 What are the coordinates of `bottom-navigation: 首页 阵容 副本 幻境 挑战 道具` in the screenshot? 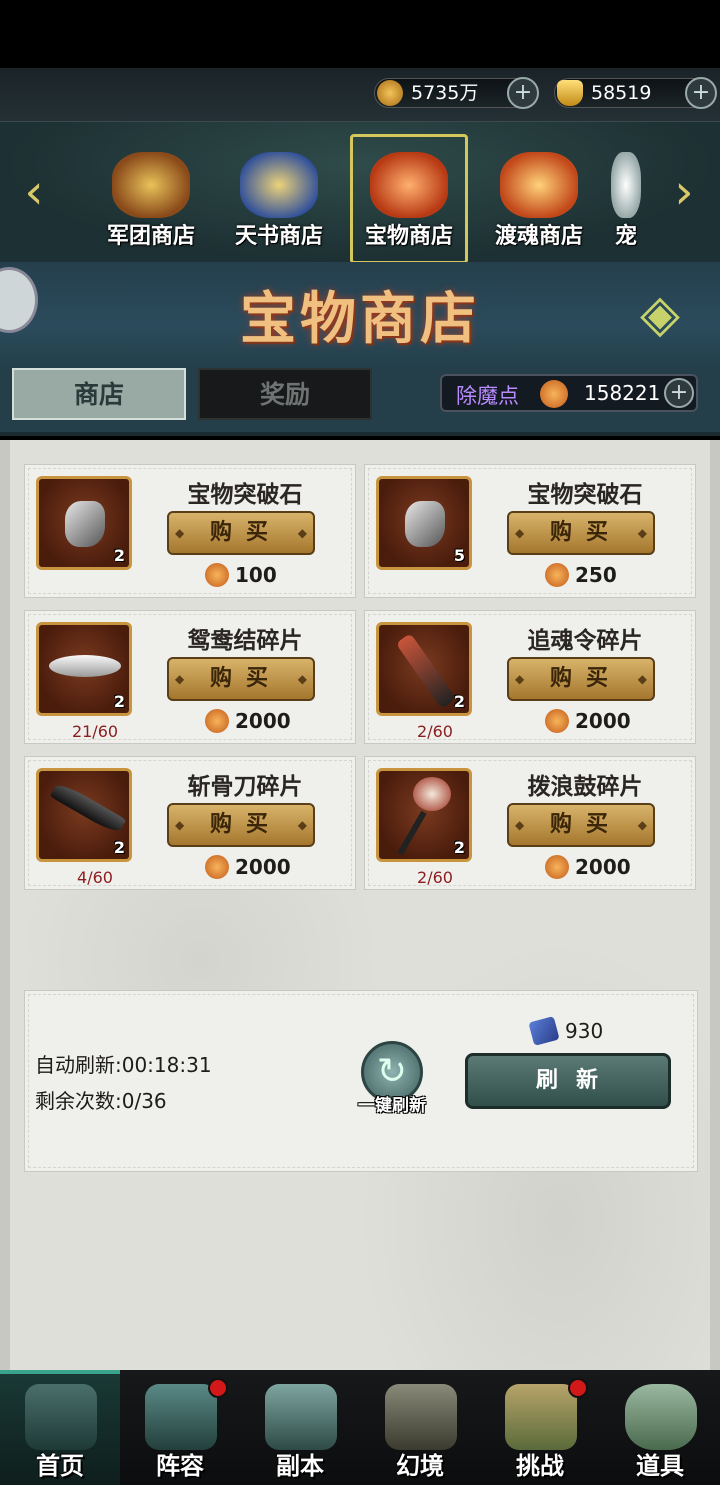 It's located at (360, 1427).